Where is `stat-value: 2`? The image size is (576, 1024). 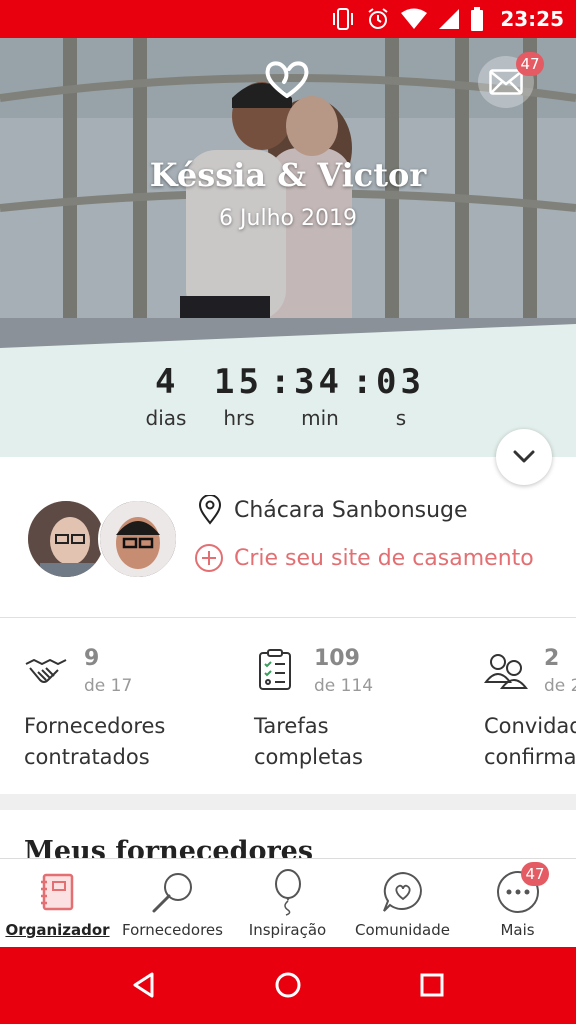 stat-value: 2 is located at coordinates (552, 658).